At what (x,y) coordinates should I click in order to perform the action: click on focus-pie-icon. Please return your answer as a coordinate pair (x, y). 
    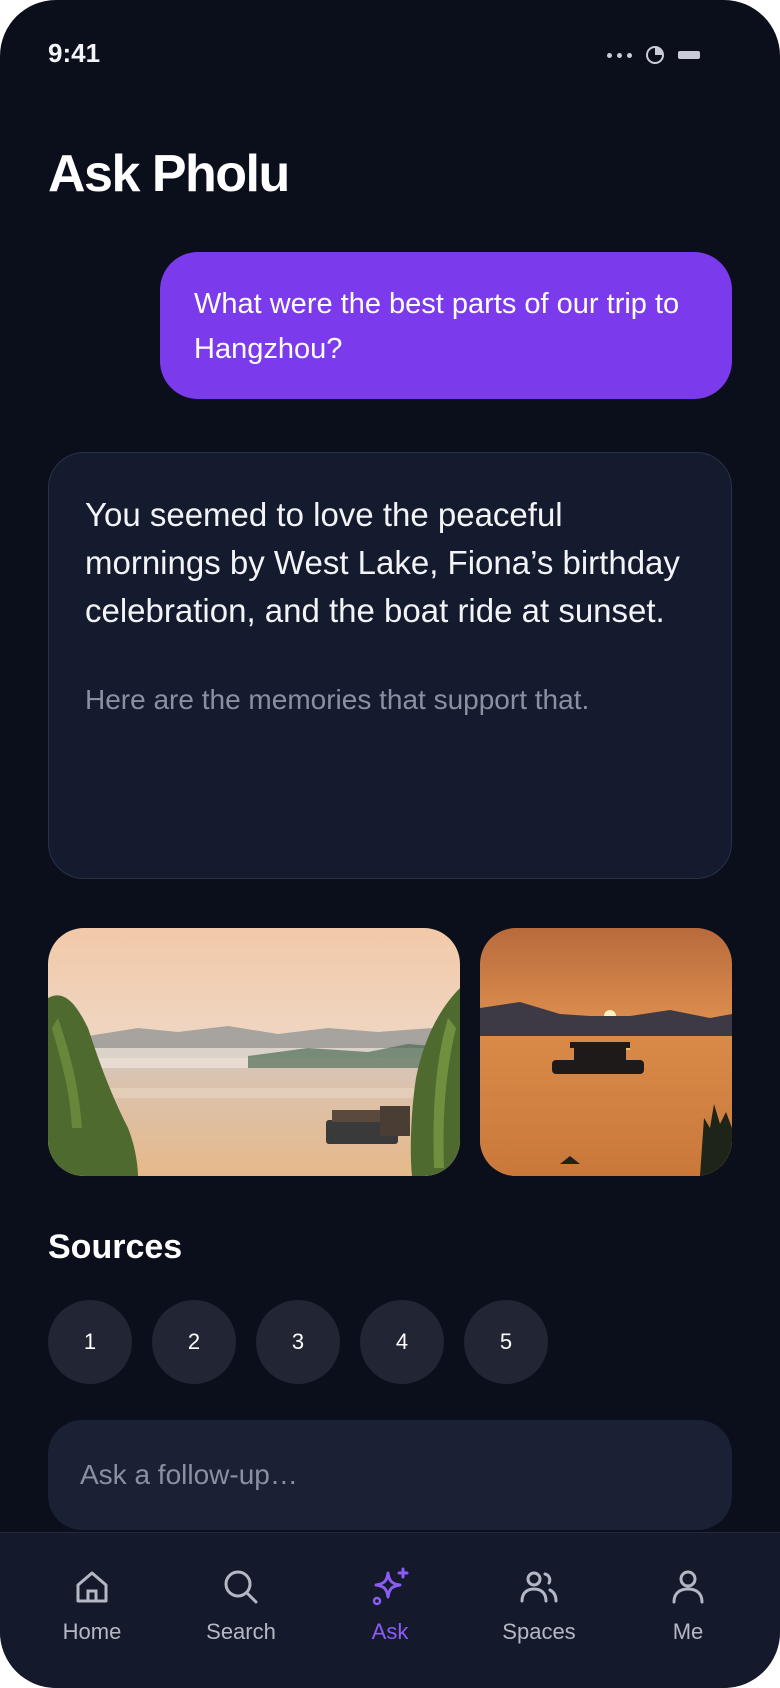
    Looking at the image, I should click on (655, 55).